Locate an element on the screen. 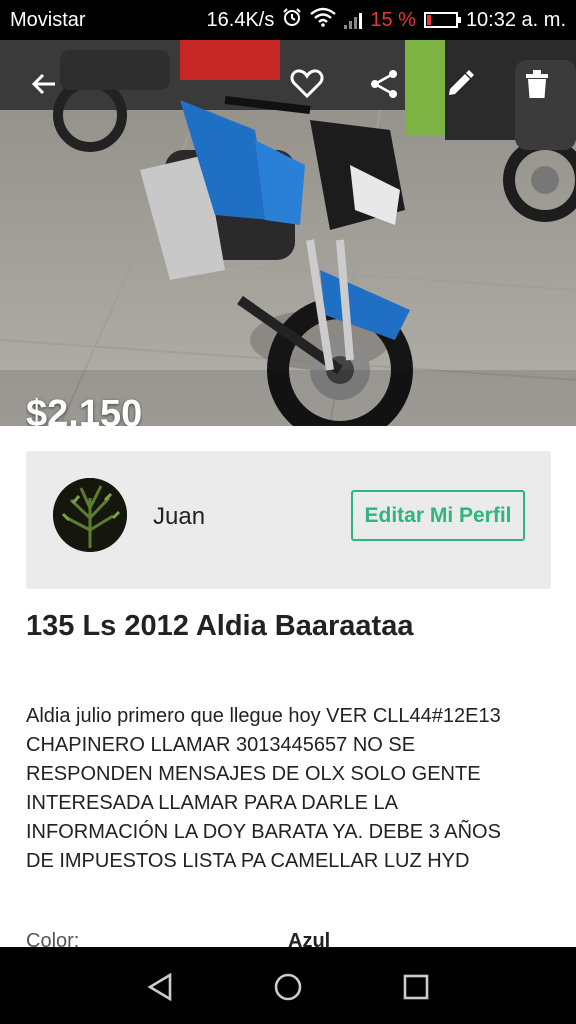  back-triangle-icon is located at coordinates (161, 987).